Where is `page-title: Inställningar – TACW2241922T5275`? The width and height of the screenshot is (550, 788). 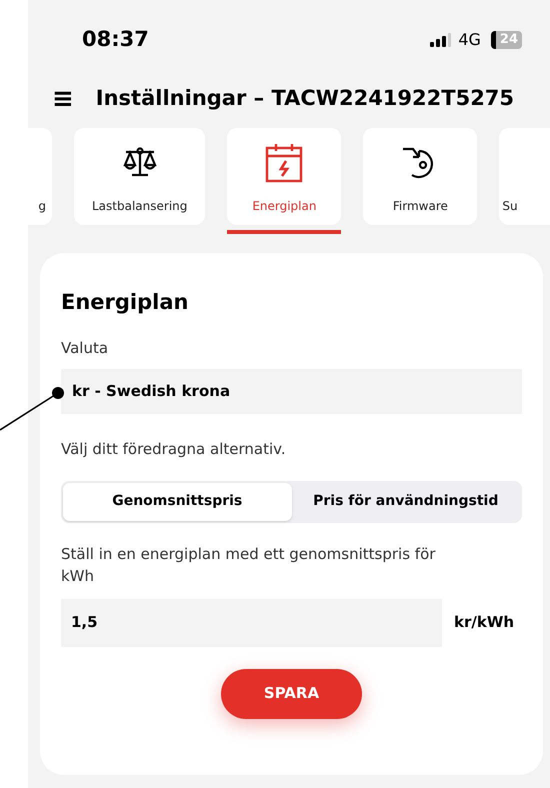 page-title: Inställningar – TACW2241922T5275 is located at coordinates (305, 98).